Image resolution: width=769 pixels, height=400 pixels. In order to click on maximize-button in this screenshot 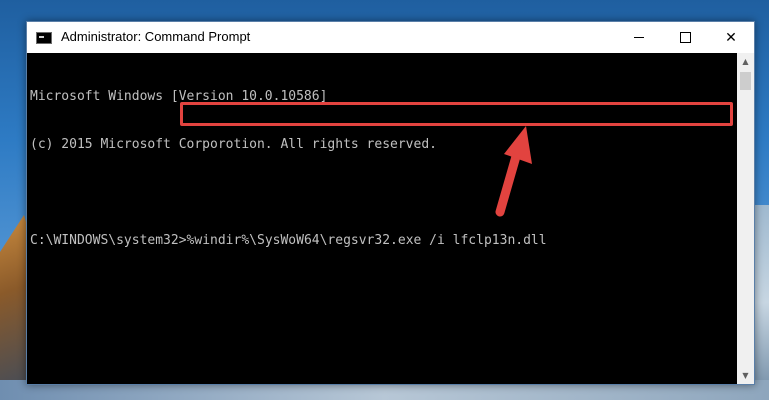, I will do `click(685, 37)`.